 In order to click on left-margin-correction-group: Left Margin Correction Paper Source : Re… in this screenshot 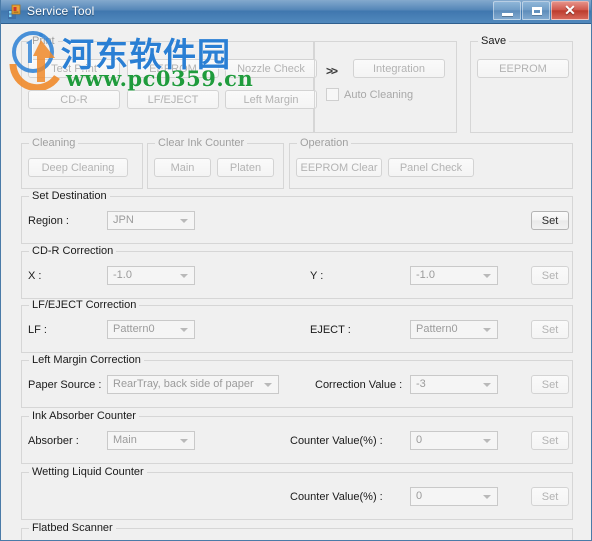, I will do `click(297, 381)`.